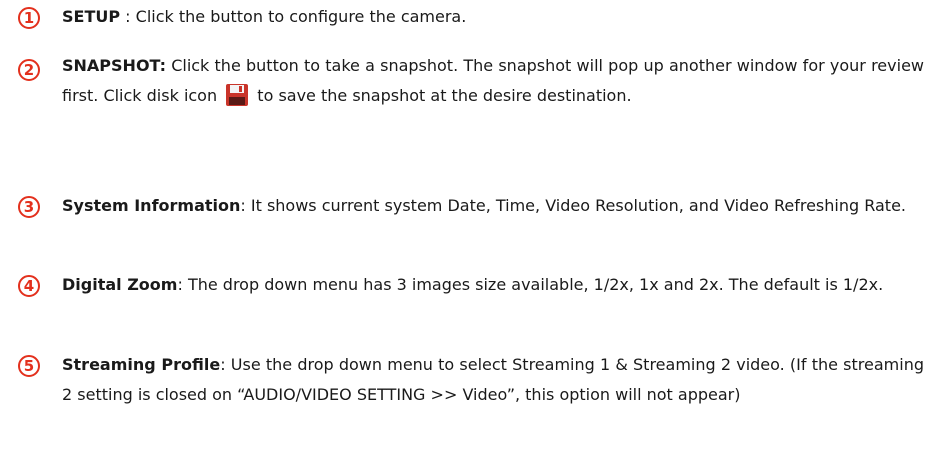 The width and height of the screenshot is (942, 455). What do you see at coordinates (141, 364) in the screenshot?
I see `item-term: Streaming Profile` at bounding box center [141, 364].